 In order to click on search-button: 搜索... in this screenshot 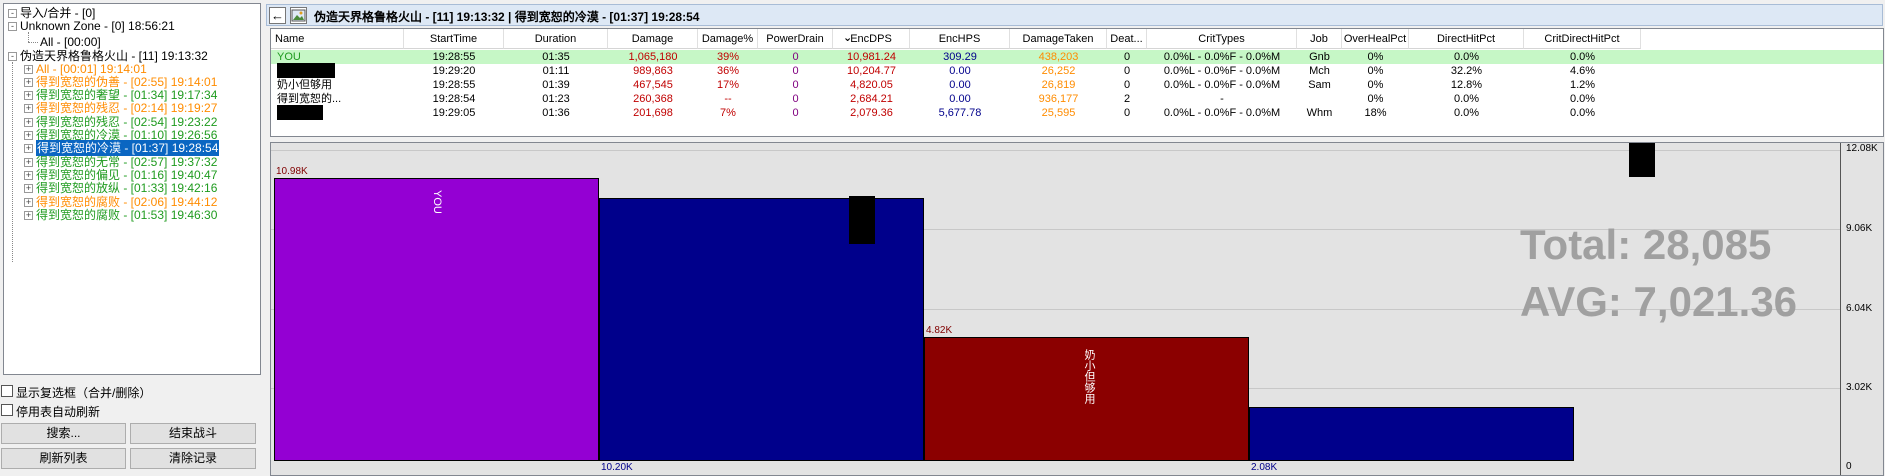, I will do `click(63, 433)`.